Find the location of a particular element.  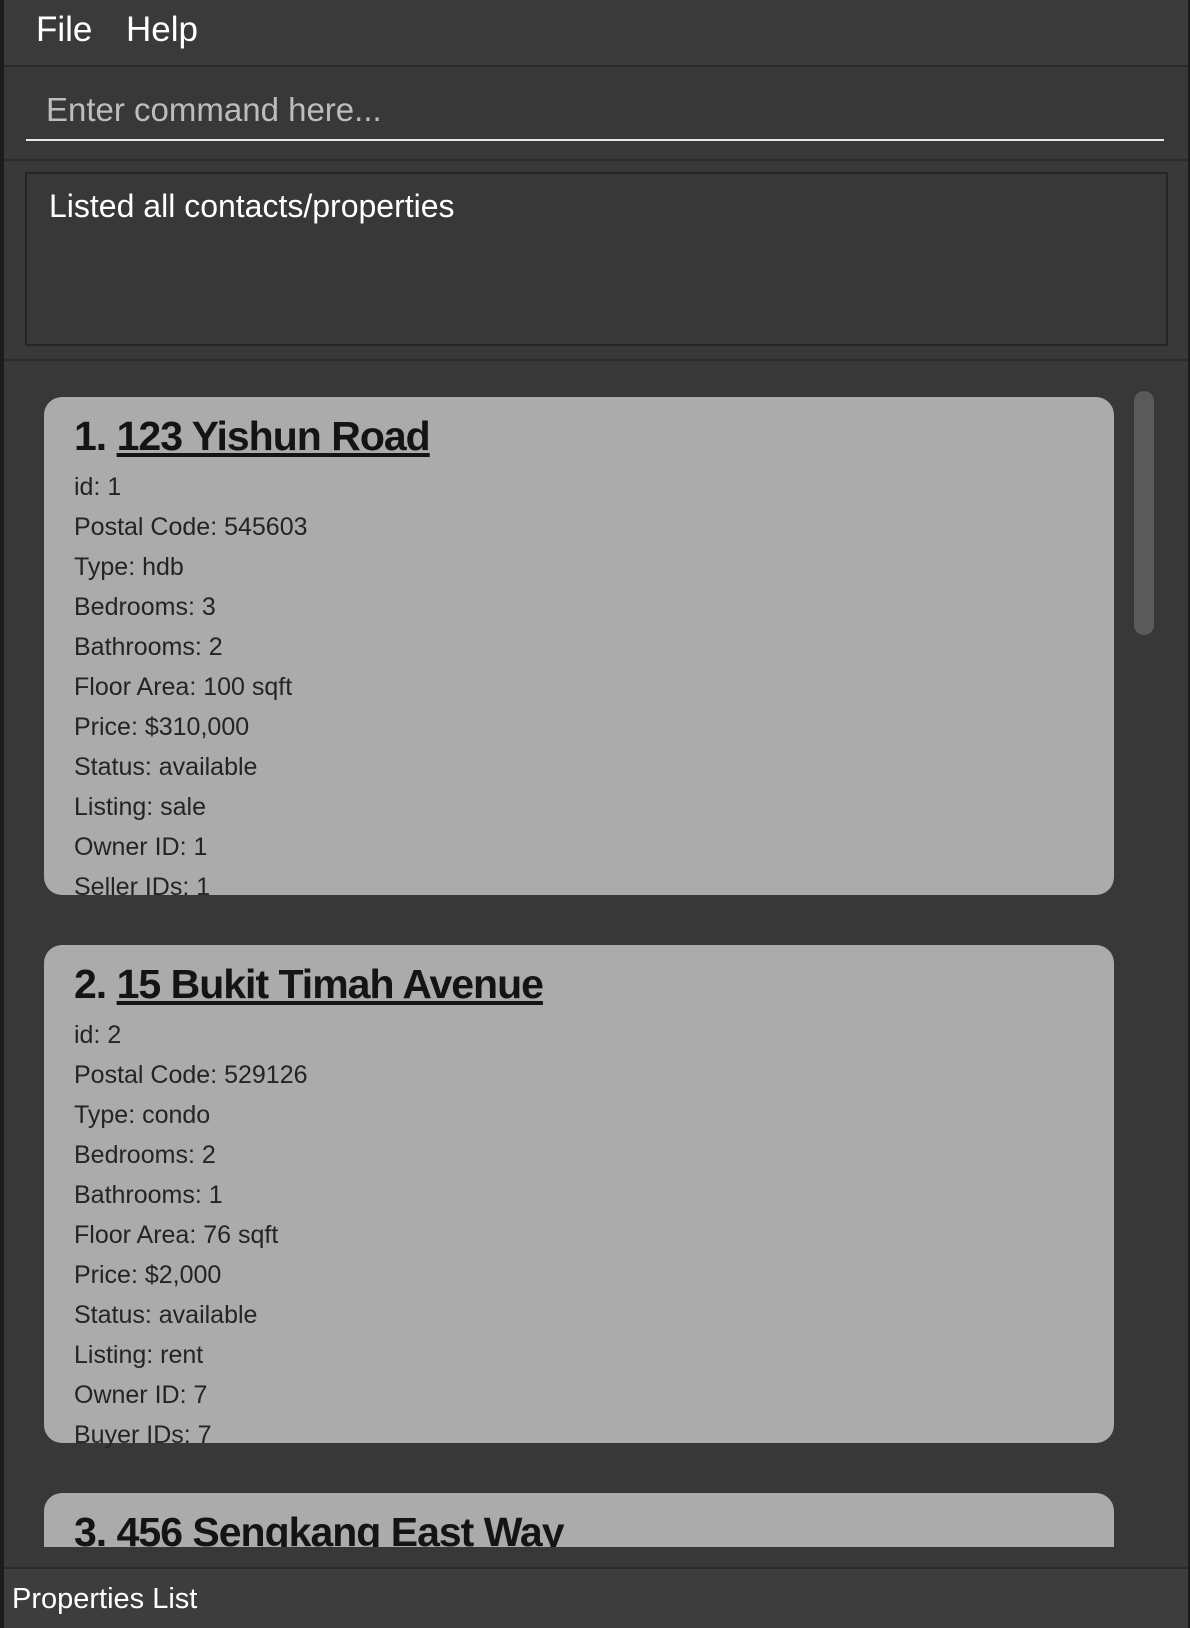

property-index: 3. is located at coordinates (90, 1528).